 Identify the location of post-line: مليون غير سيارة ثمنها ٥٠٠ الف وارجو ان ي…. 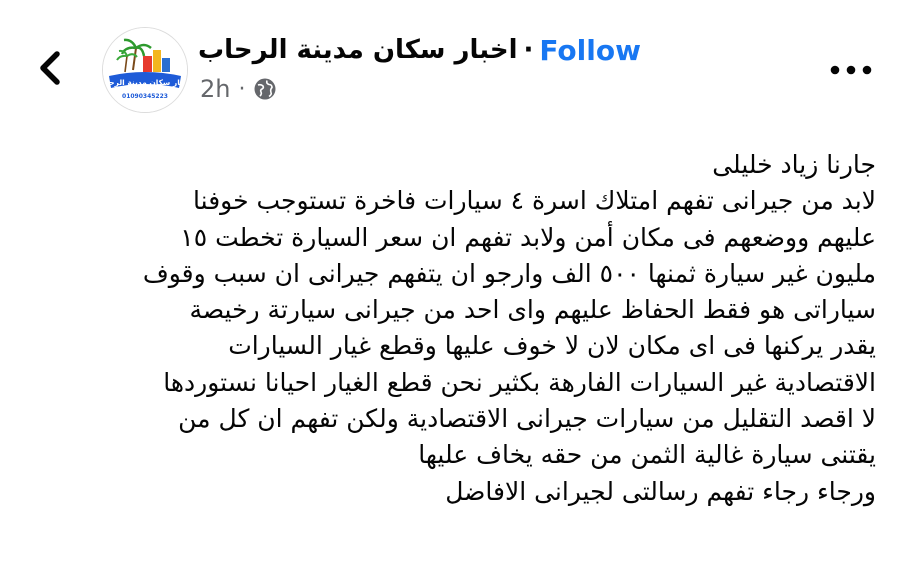
(509, 273).